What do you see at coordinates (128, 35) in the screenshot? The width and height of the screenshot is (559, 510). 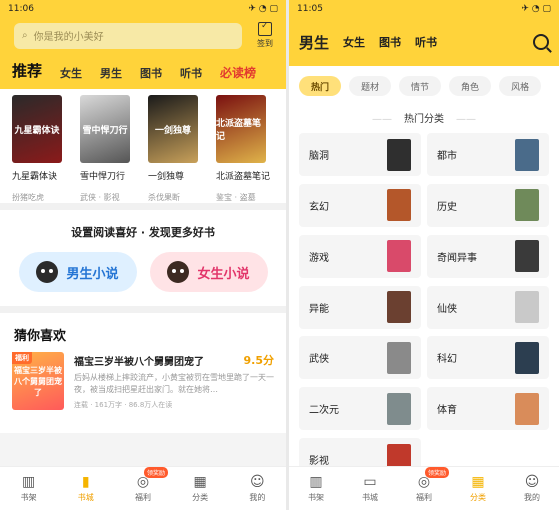 I see `search-input: ⌕ 你是我的小美好` at bounding box center [128, 35].